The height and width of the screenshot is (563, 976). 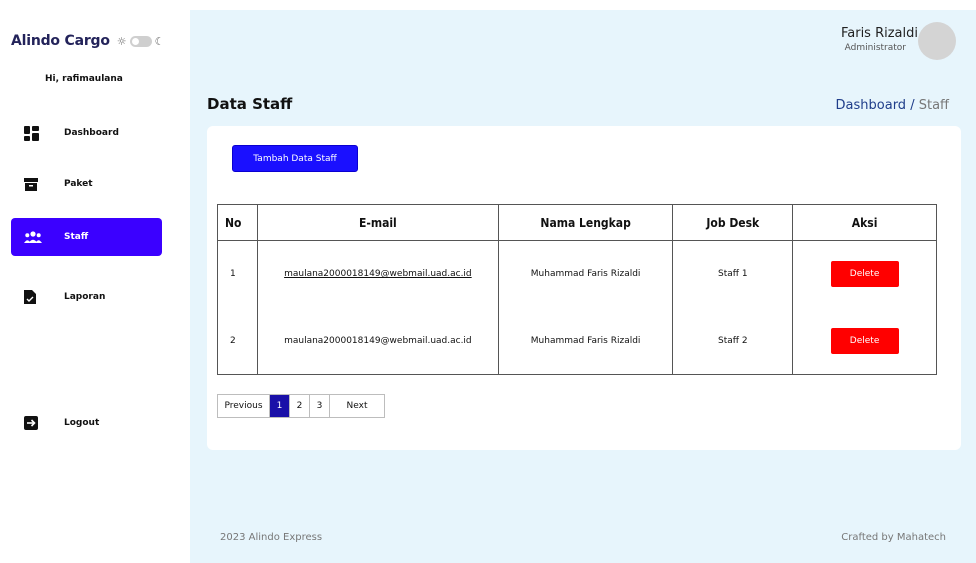 I want to click on sidebar-item-label: Logout, so click(x=82, y=423).